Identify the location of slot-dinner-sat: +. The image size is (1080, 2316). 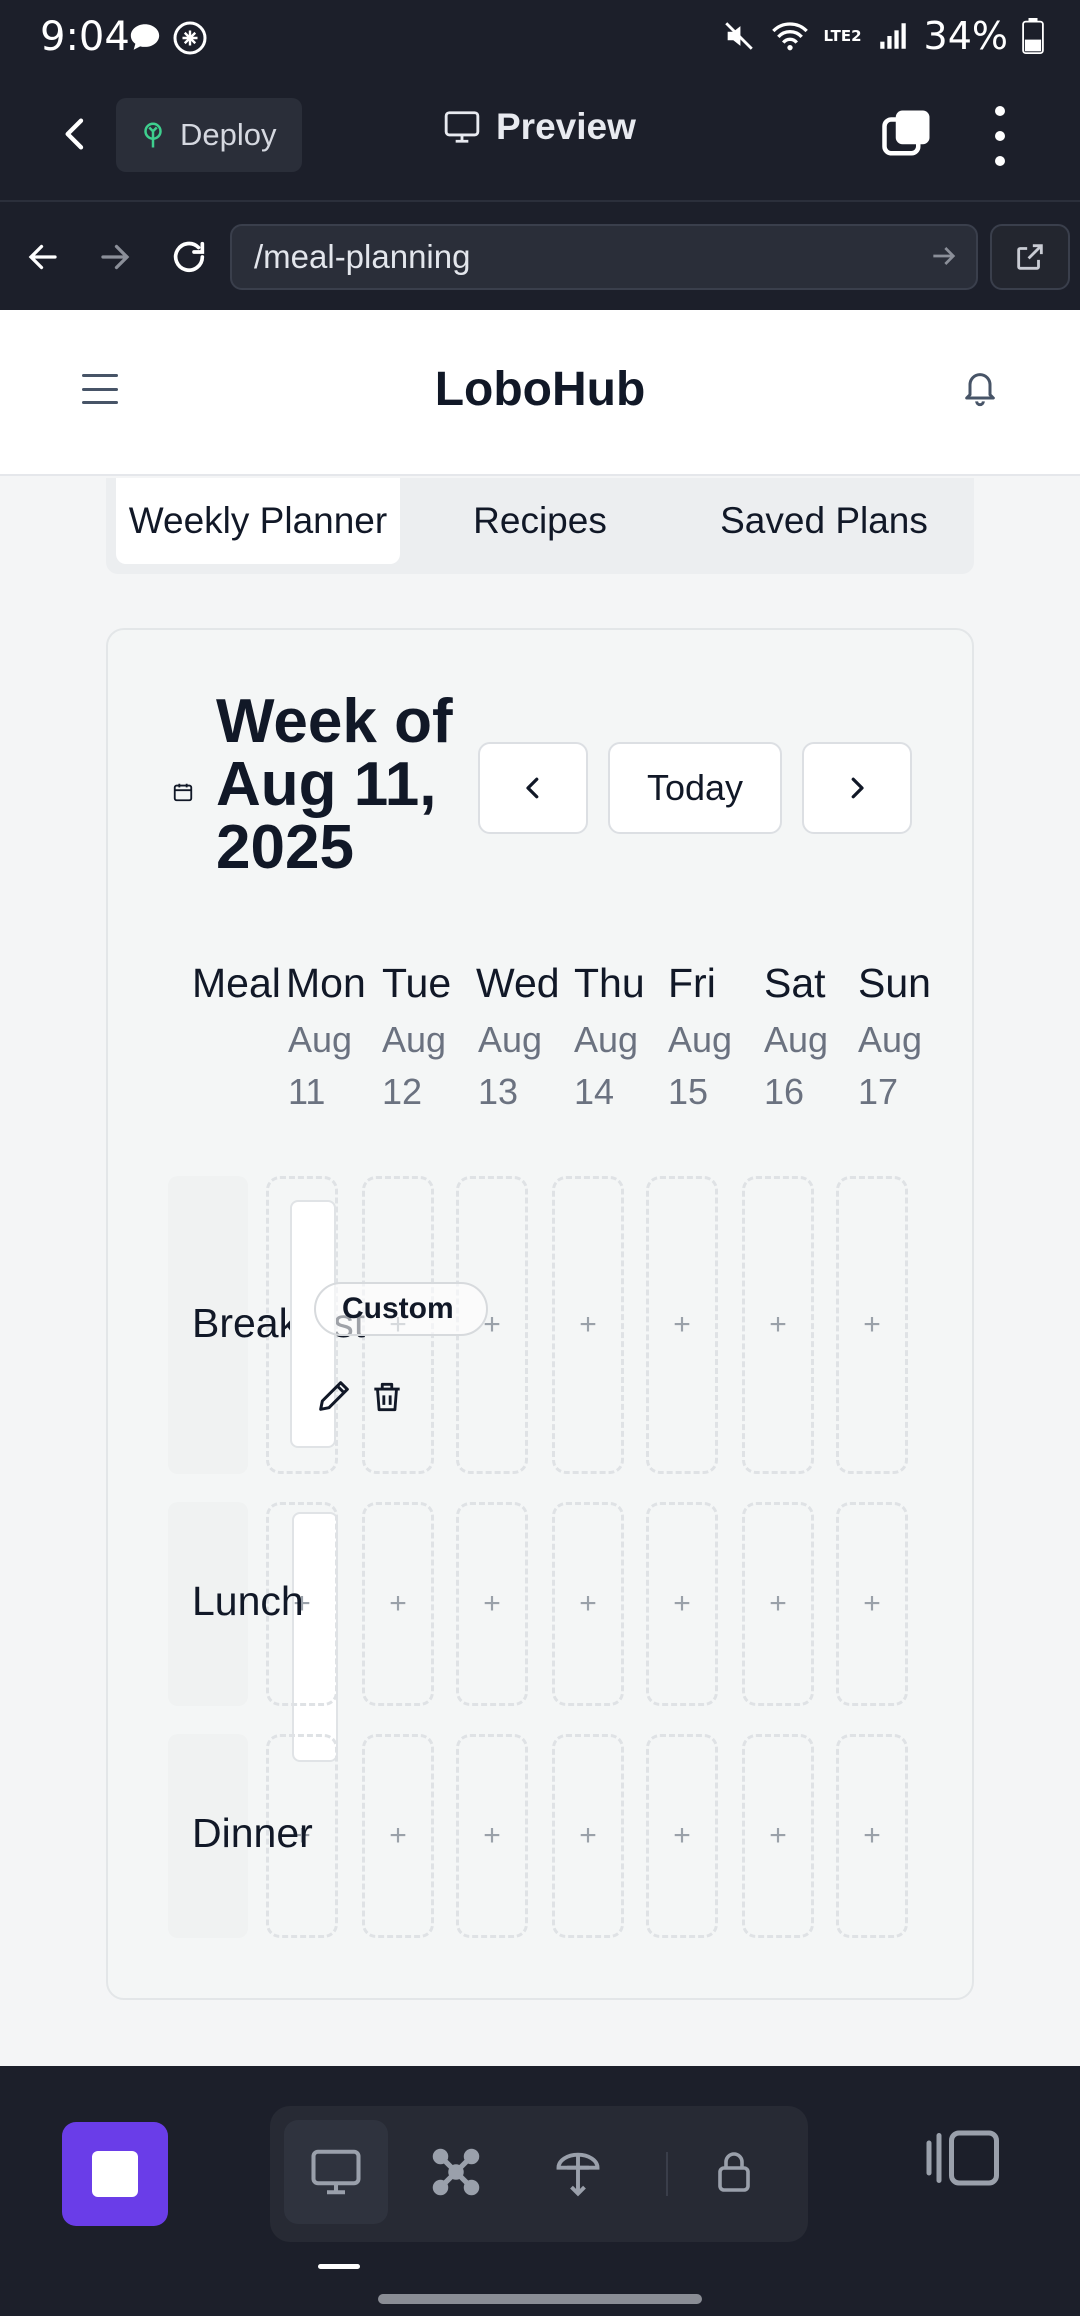
(778, 1836).